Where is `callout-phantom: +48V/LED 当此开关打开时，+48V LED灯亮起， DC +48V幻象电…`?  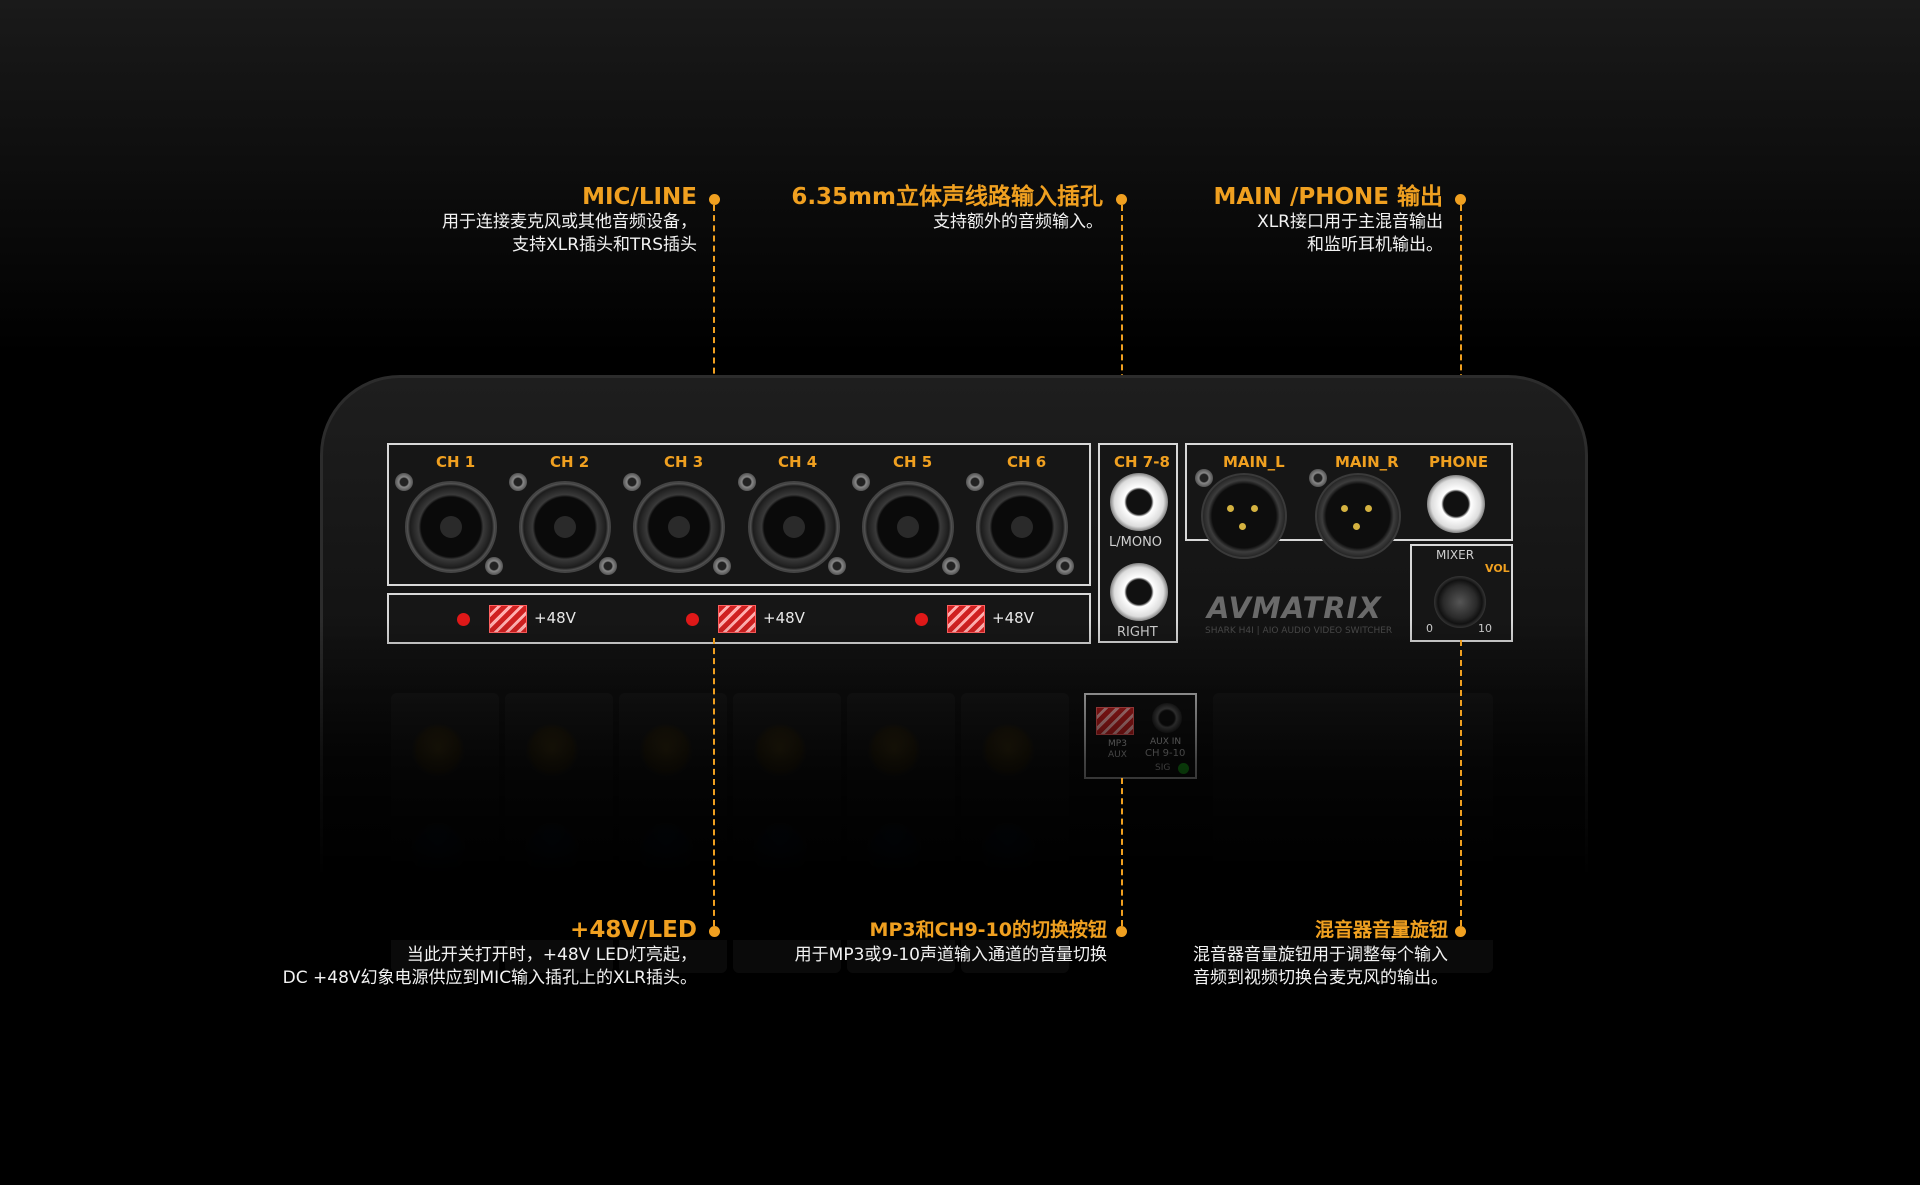 callout-phantom: +48V/LED 当此开关打开时，+48V LED灯亮起， DC +48V幻象电… is located at coordinates (490, 953).